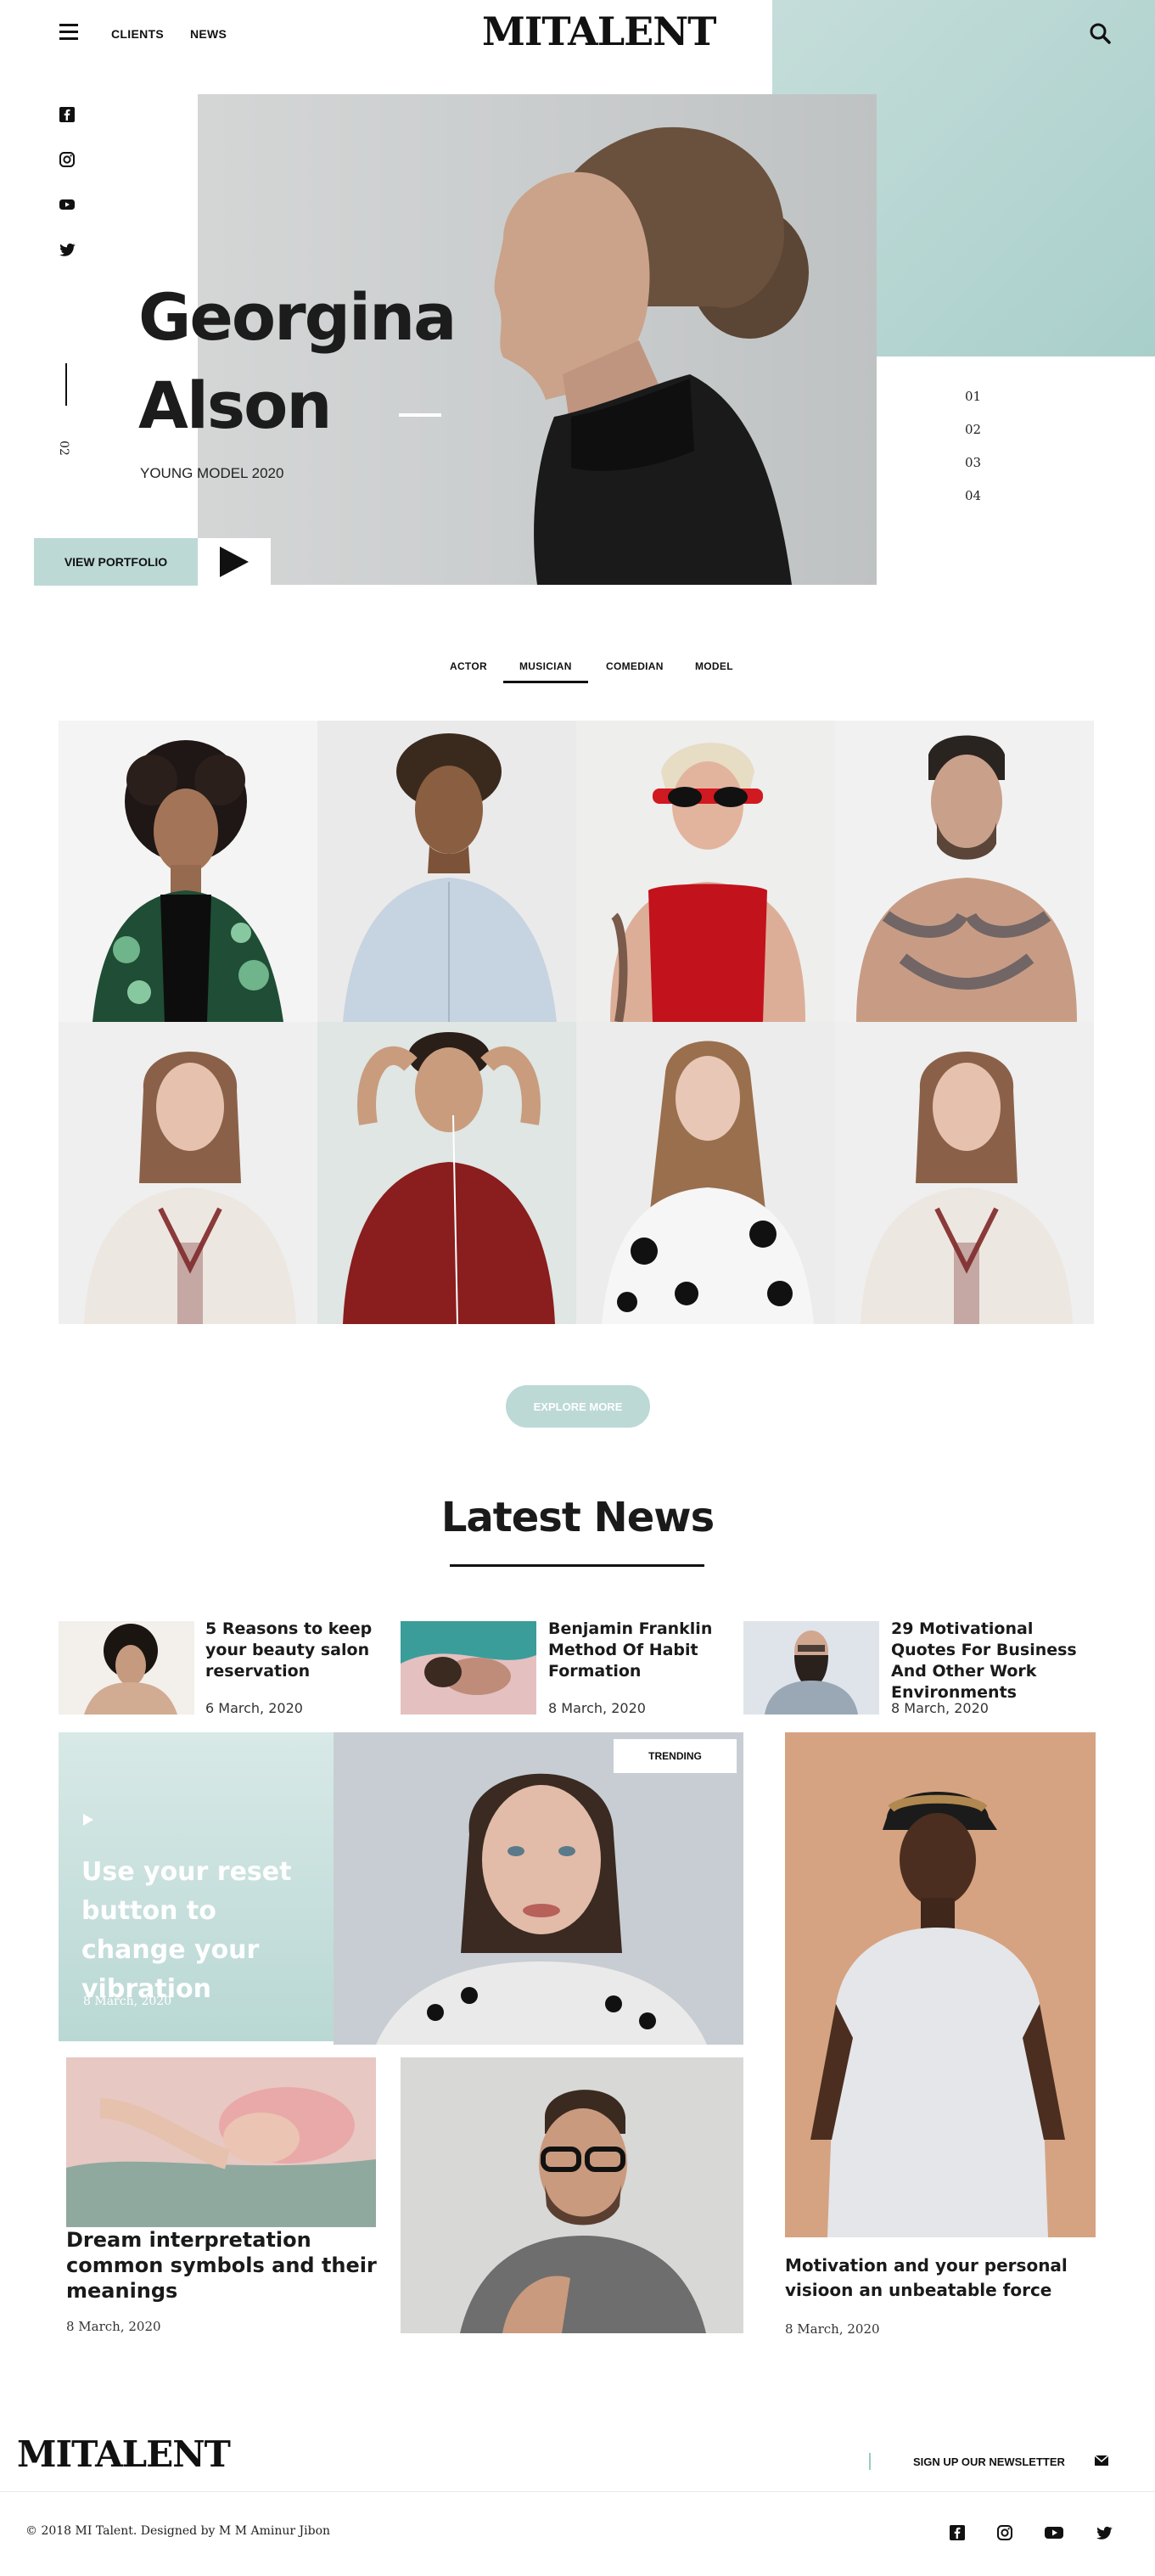 Image resolution: width=1155 pixels, height=2576 pixels. Describe the element at coordinates (599, 31) in the screenshot. I see `site-logo: MITALENT` at that location.